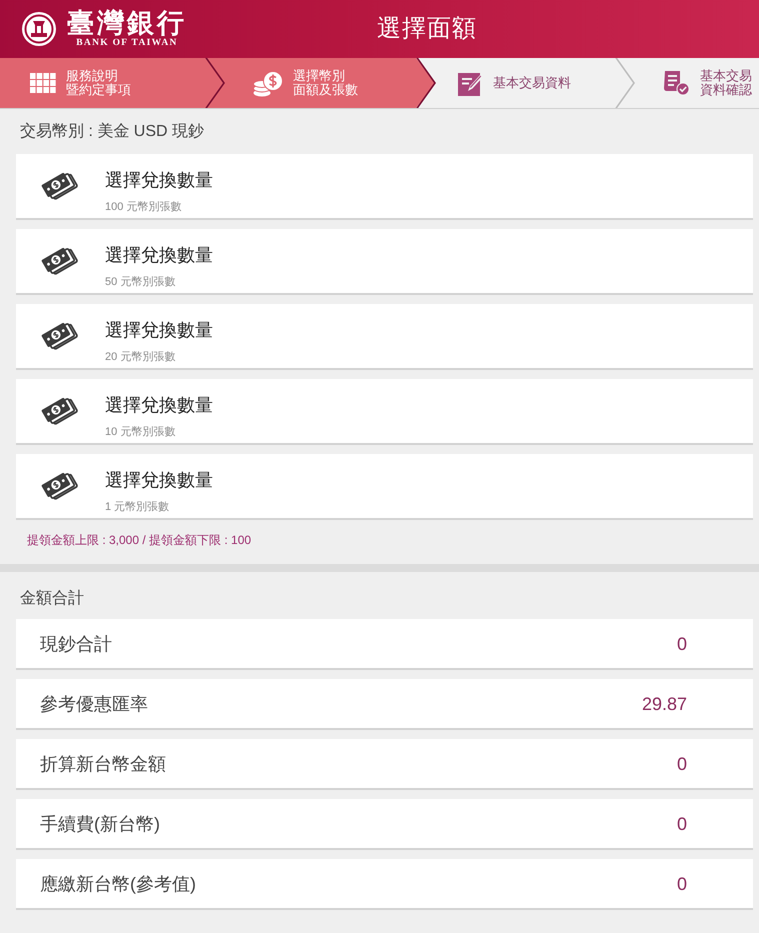 This screenshot has width=759, height=933. I want to click on total-value: 29.87, so click(664, 704).